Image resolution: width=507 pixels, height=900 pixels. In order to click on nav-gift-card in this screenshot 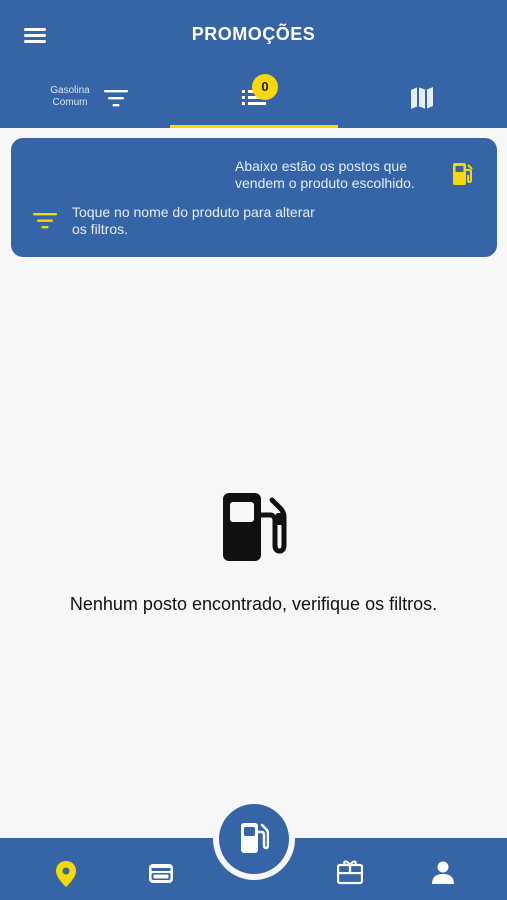, I will do `click(349, 874)`.